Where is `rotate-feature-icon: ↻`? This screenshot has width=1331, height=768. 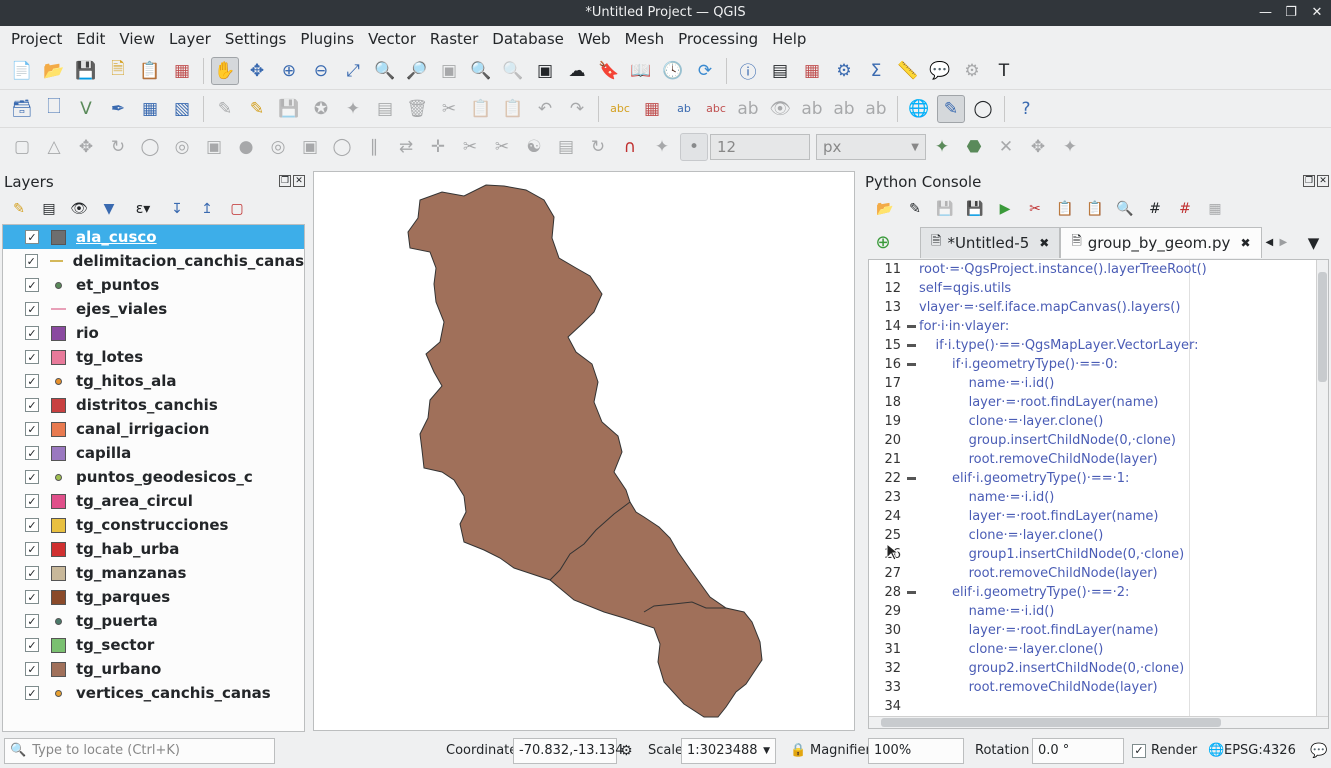 rotate-feature-icon: ↻ is located at coordinates (118, 147).